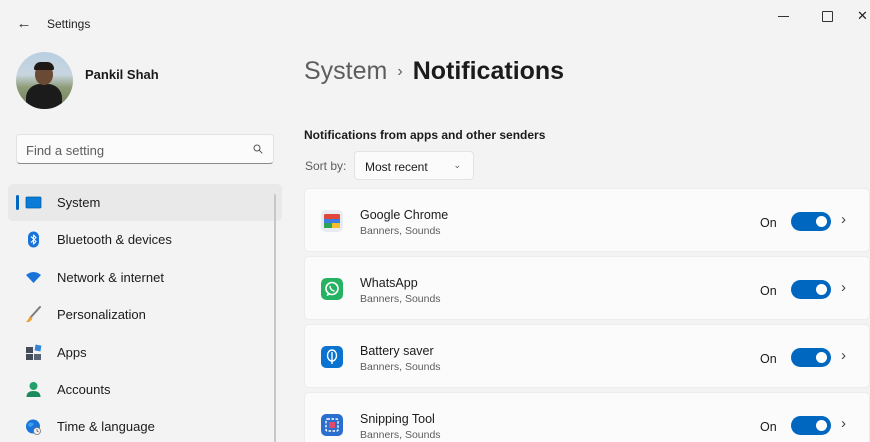 The height and width of the screenshot is (442, 870). What do you see at coordinates (397, 419) in the screenshot?
I see `app-name: Snipping Tool` at bounding box center [397, 419].